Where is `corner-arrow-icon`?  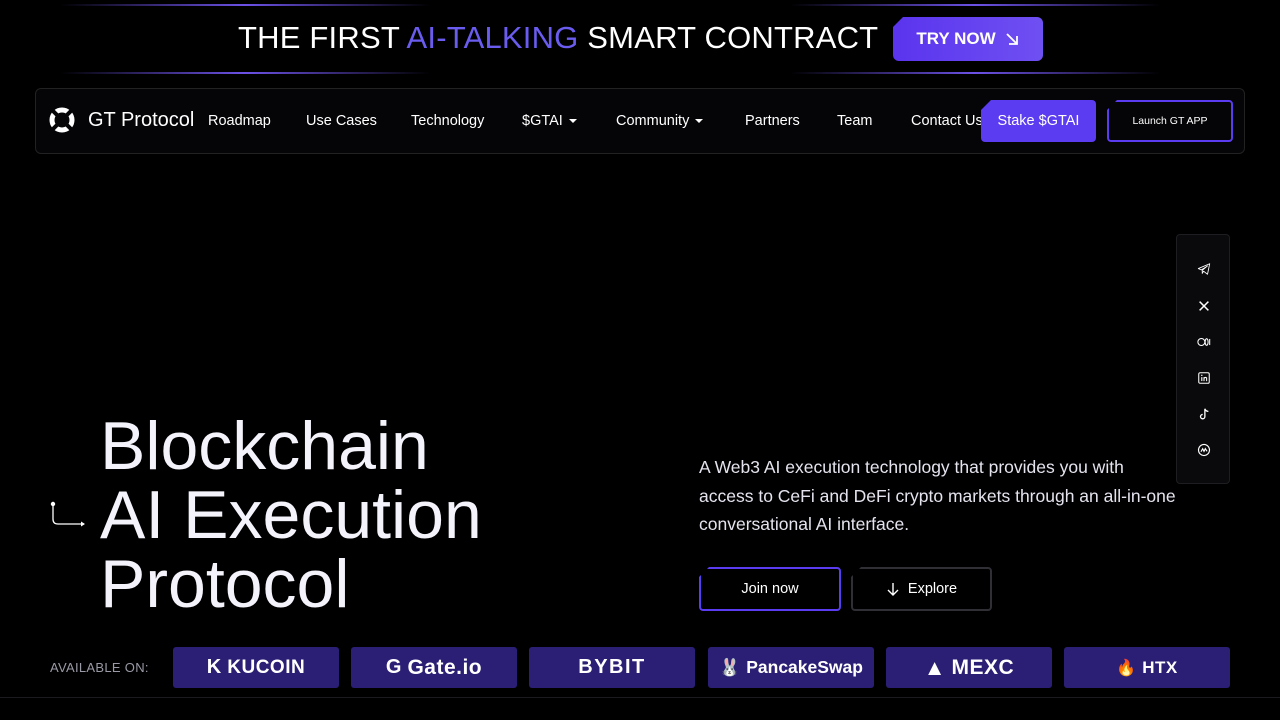
corner-arrow-icon is located at coordinates (67, 514).